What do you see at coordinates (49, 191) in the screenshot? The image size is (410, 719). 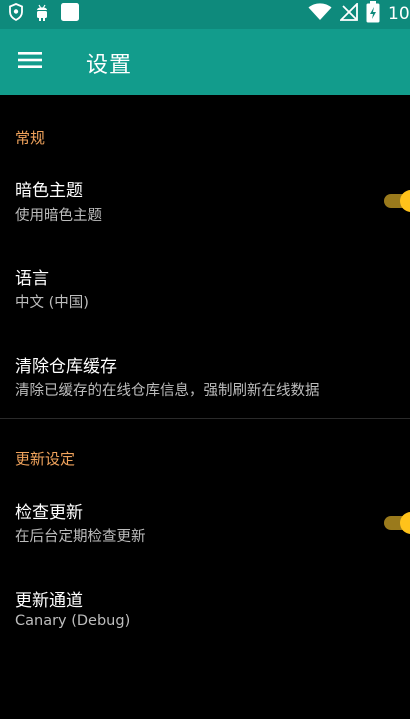 I see `pref-title: 暗色主题` at bounding box center [49, 191].